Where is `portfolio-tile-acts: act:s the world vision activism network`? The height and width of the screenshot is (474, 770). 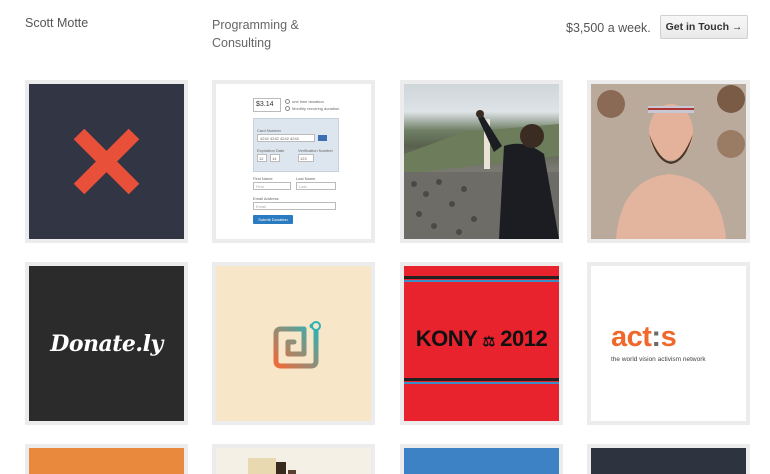 portfolio-tile-acts: act:s the world vision activism network is located at coordinates (668, 343).